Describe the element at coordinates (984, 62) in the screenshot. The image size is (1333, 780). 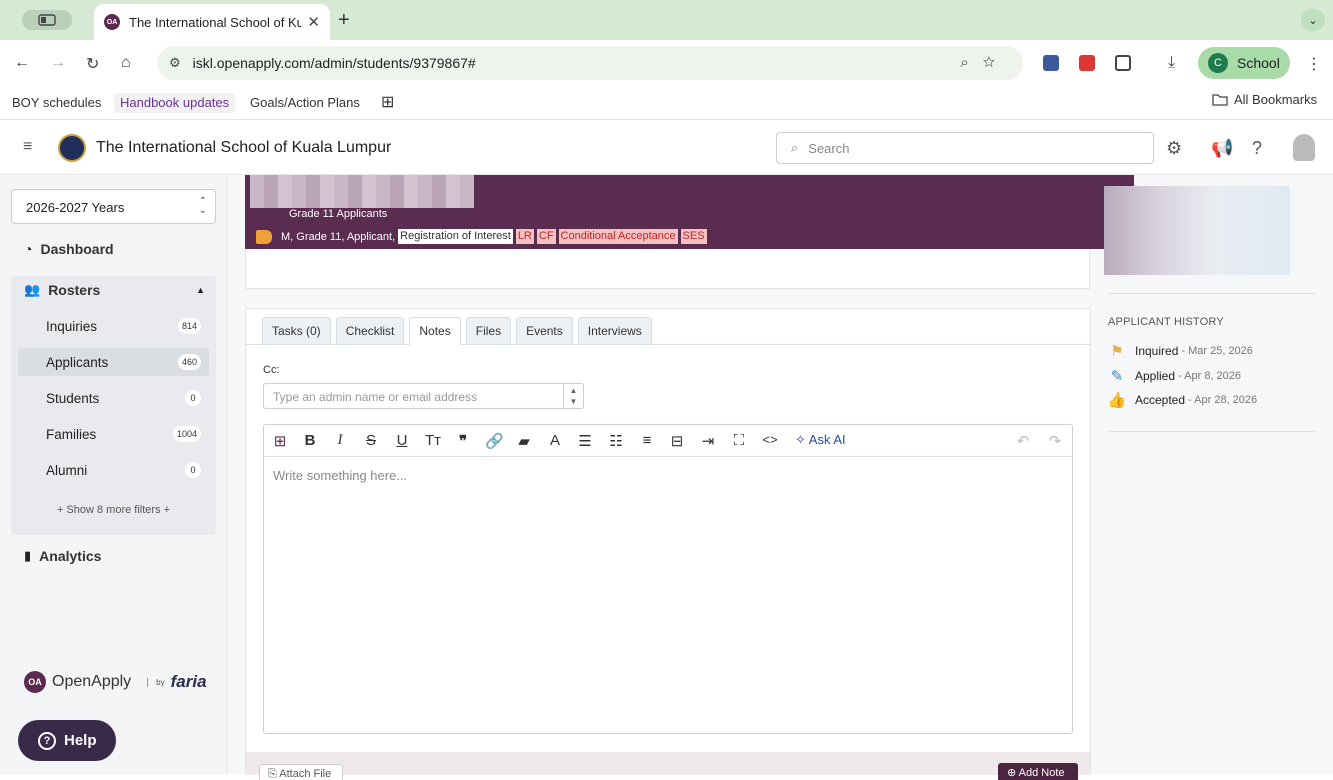
I see `zoom-and-star-icons: ⌕☆` at that location.